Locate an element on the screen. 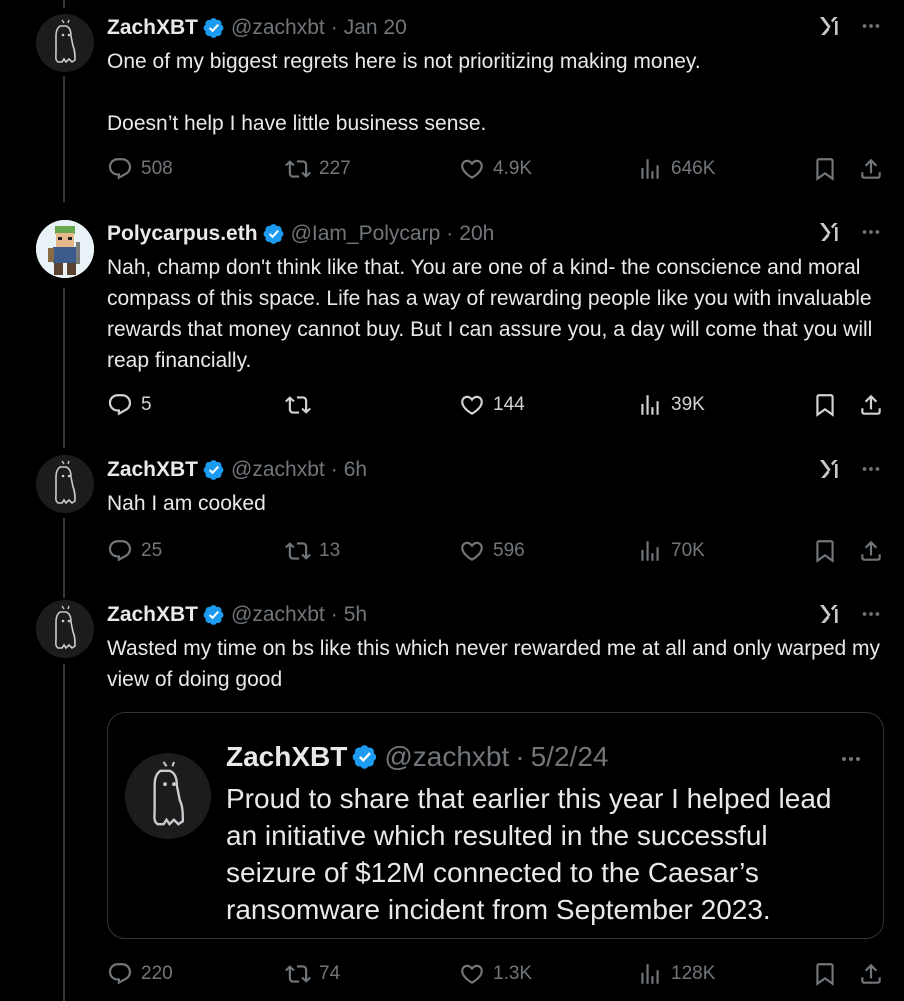 The width and height of the screenshot is (904, 1001). ghost-avatar-icon is located at coordinates (65, 629).